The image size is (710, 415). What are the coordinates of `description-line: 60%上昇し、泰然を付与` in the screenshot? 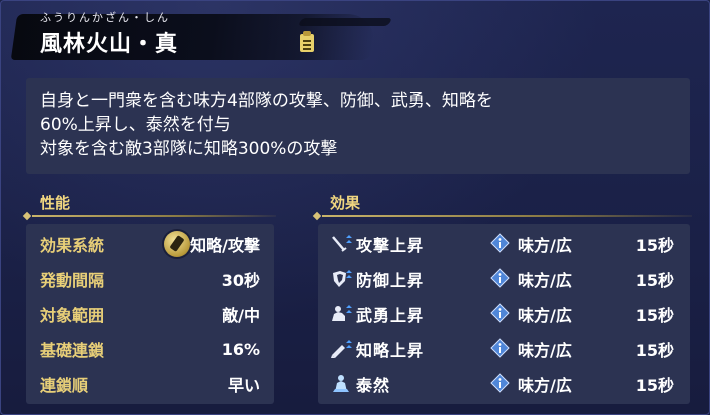 It's located at (135, 125).